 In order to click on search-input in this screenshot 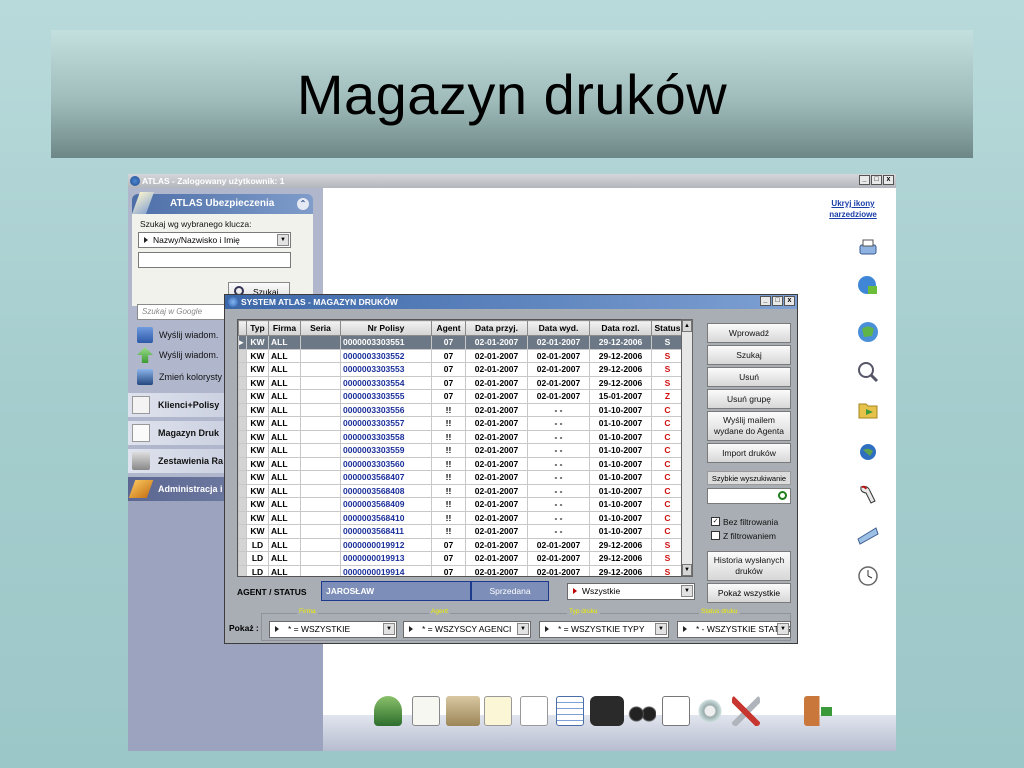, I will do `click(214, 260)`.